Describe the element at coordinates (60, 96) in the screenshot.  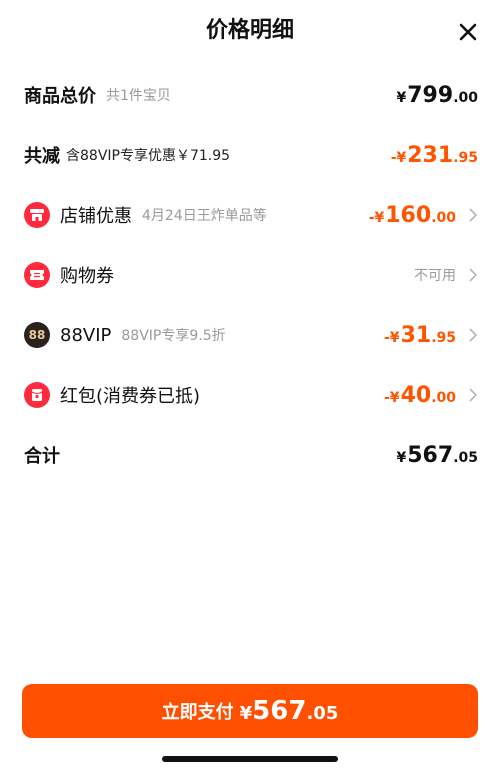
I see `goods-total-label: 商品总价` at that location.